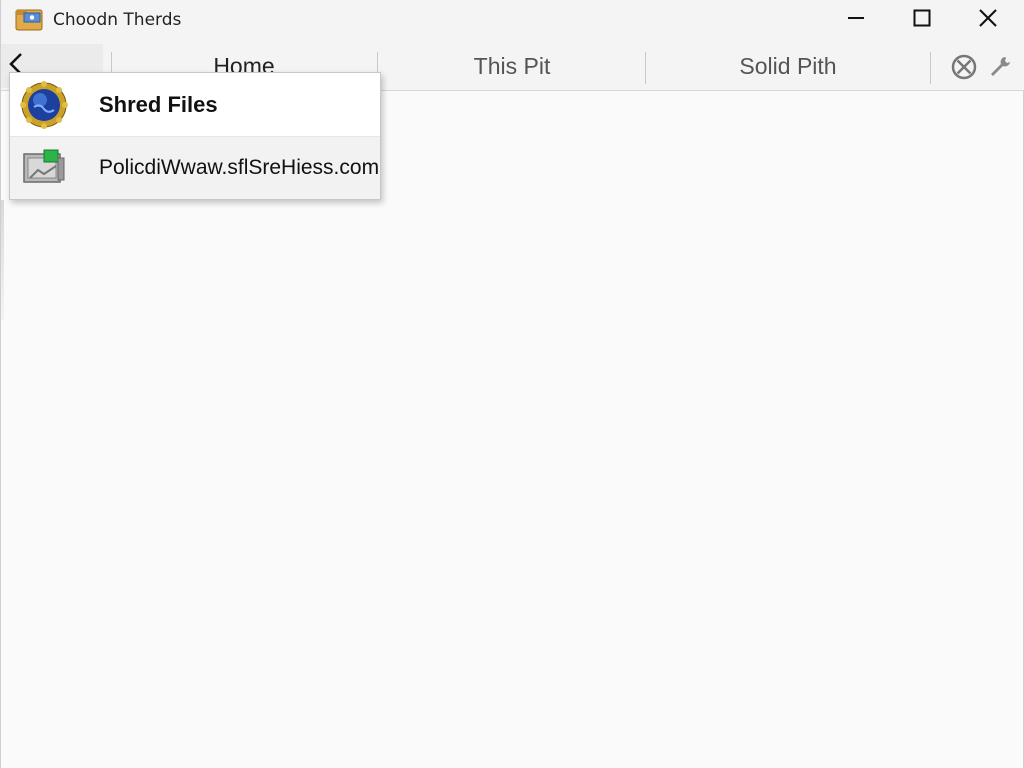  Describe the element at coordinates (2, 260) in the screenshot. I see `window-edge` at that location.